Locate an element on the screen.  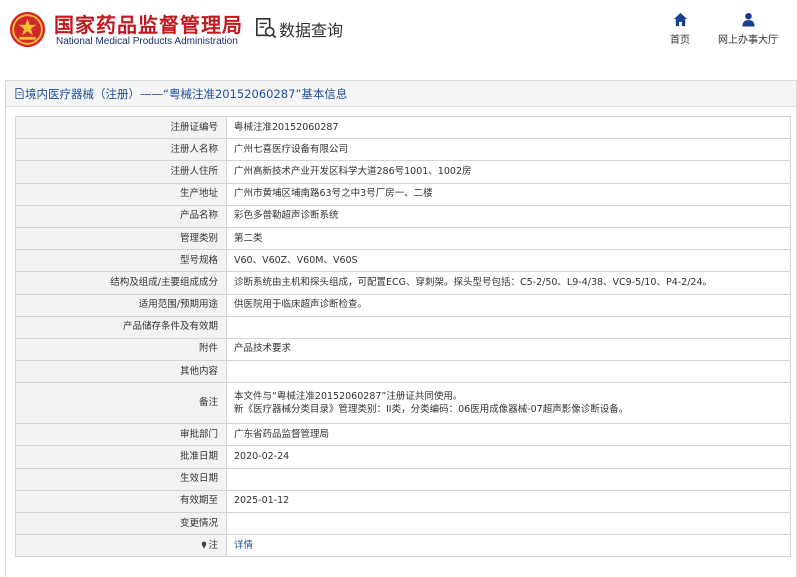
field-label: 结构及组成/主要组成成分 is located at coordinates (121, 283).